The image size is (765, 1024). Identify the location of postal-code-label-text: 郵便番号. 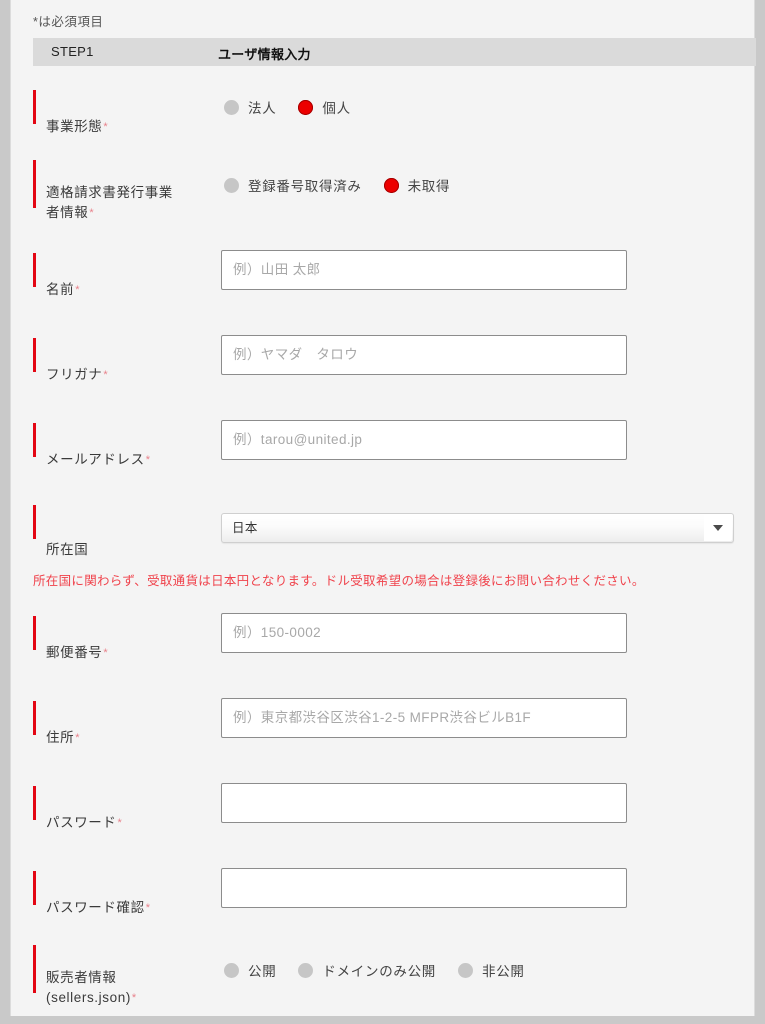
(74, 652).